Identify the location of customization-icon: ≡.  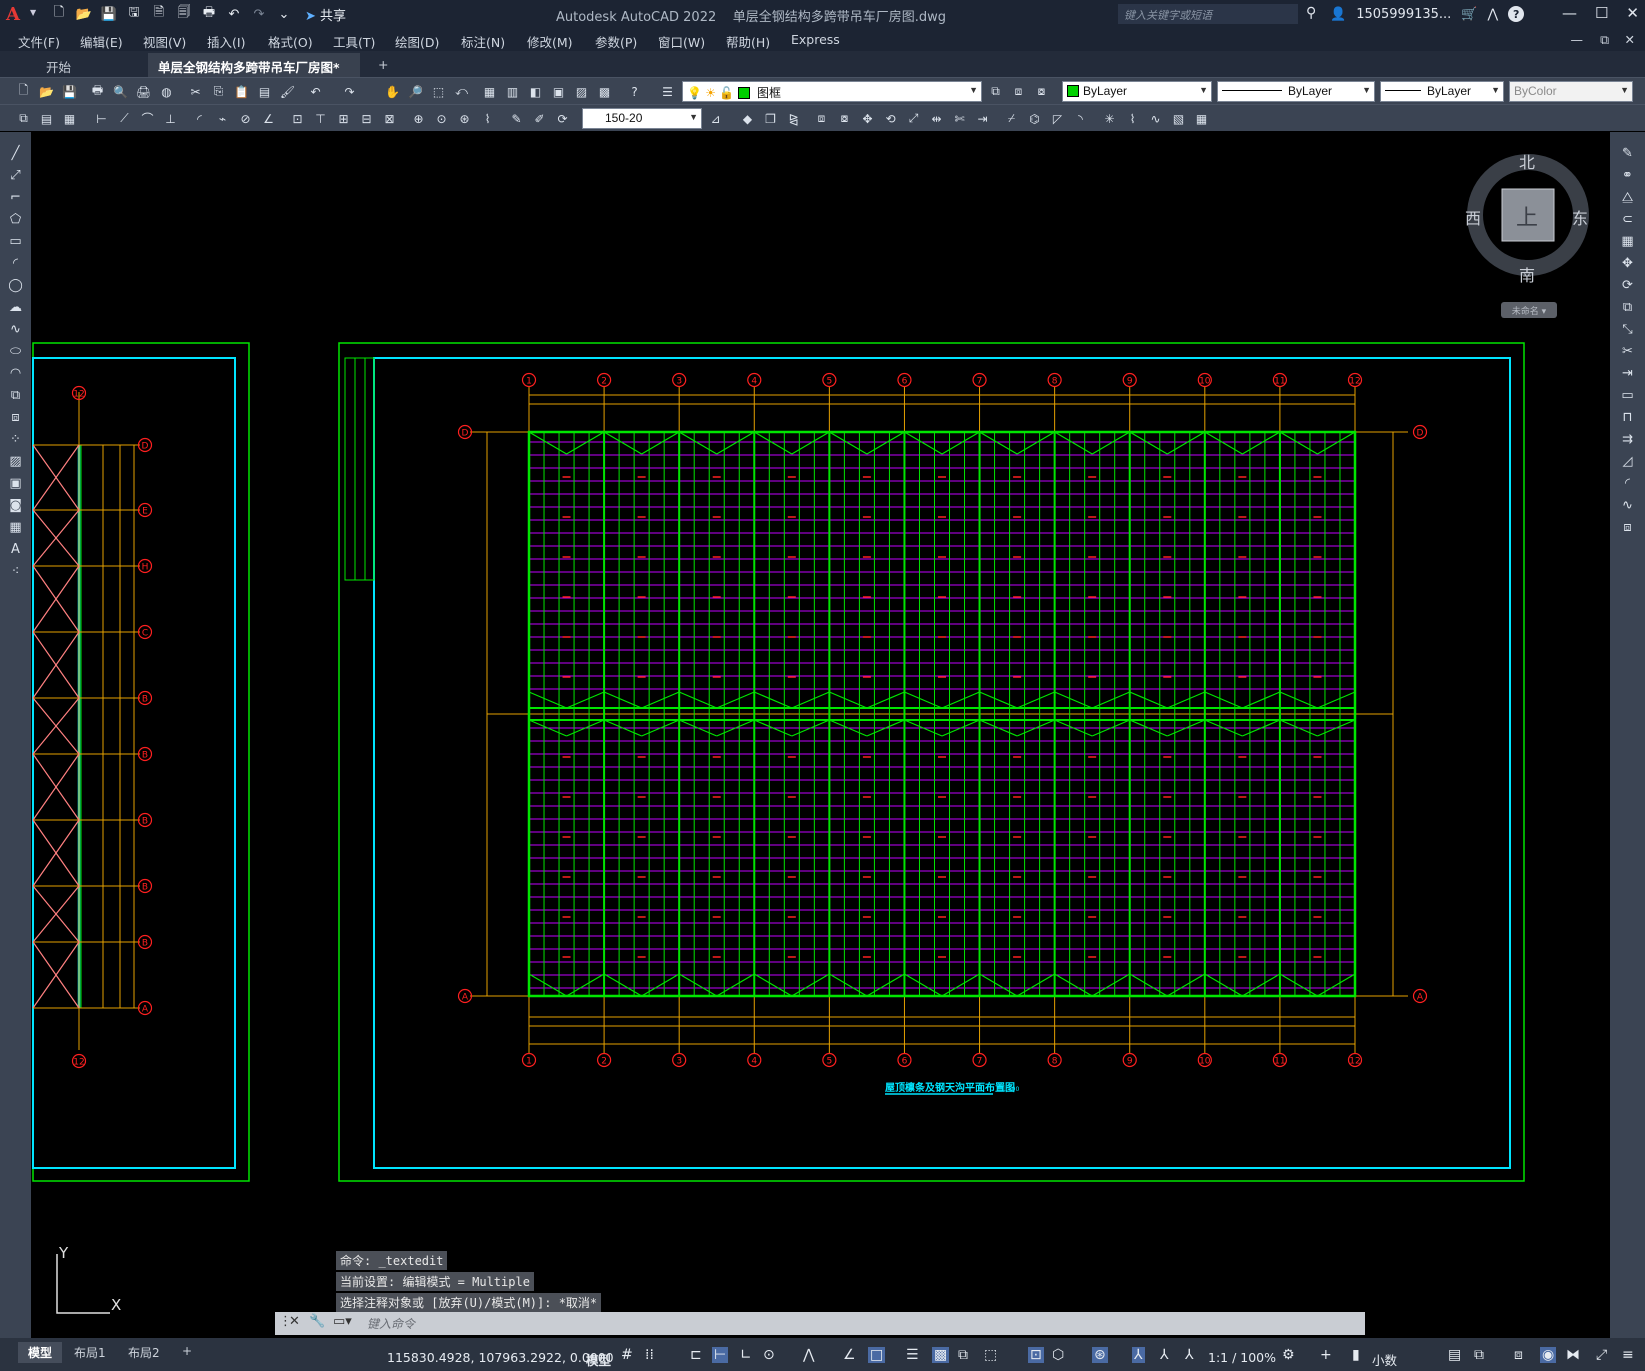
(1628, 1355).